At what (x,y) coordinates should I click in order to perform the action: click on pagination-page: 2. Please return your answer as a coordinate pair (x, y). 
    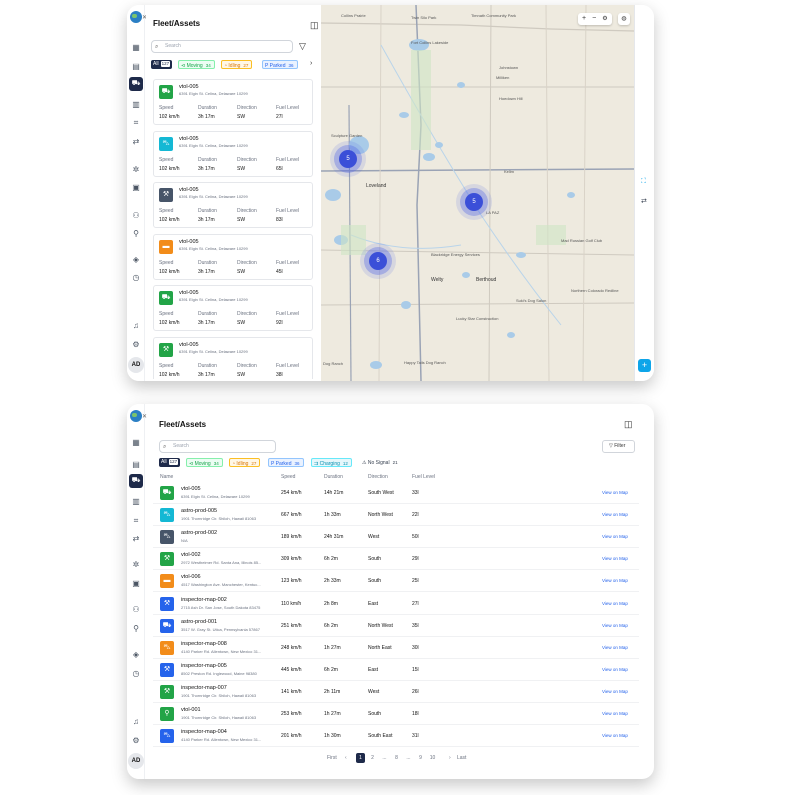
    Looking at the image, I should click on (372, 758).